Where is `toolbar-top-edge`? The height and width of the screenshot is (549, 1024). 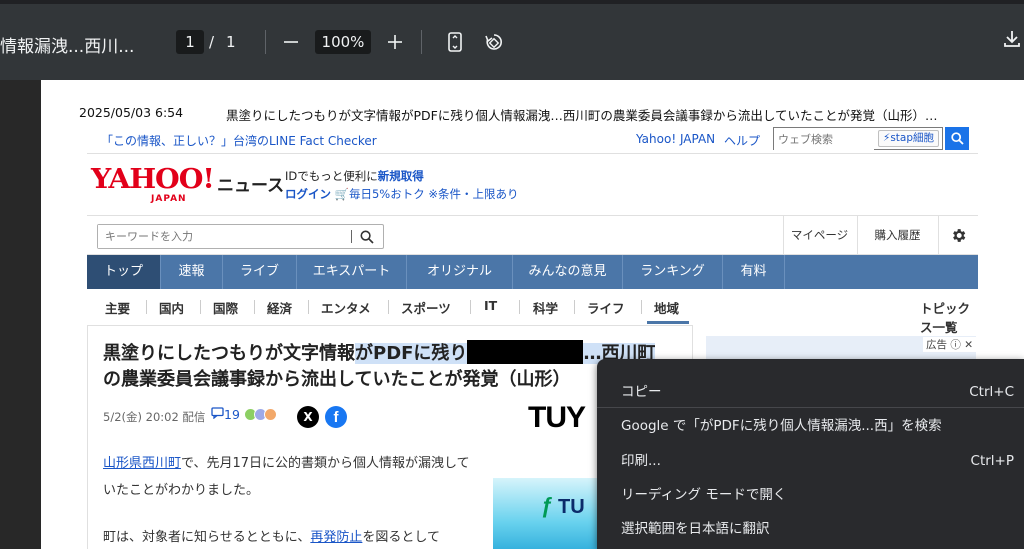
toolbar-top-edge is located at coordinates (512, 2).